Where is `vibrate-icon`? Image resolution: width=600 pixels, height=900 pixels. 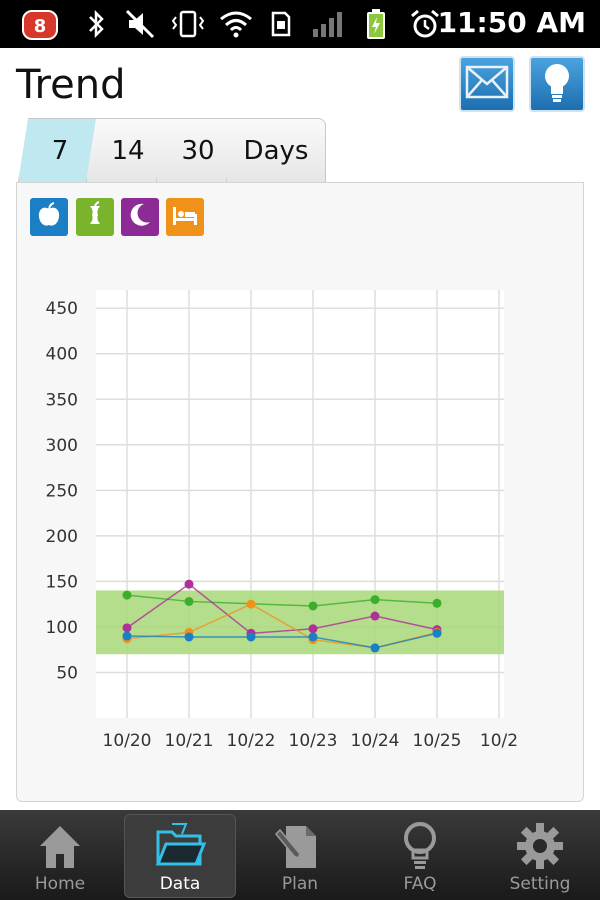 vibrate-icon is located at coordinates (188, 24).